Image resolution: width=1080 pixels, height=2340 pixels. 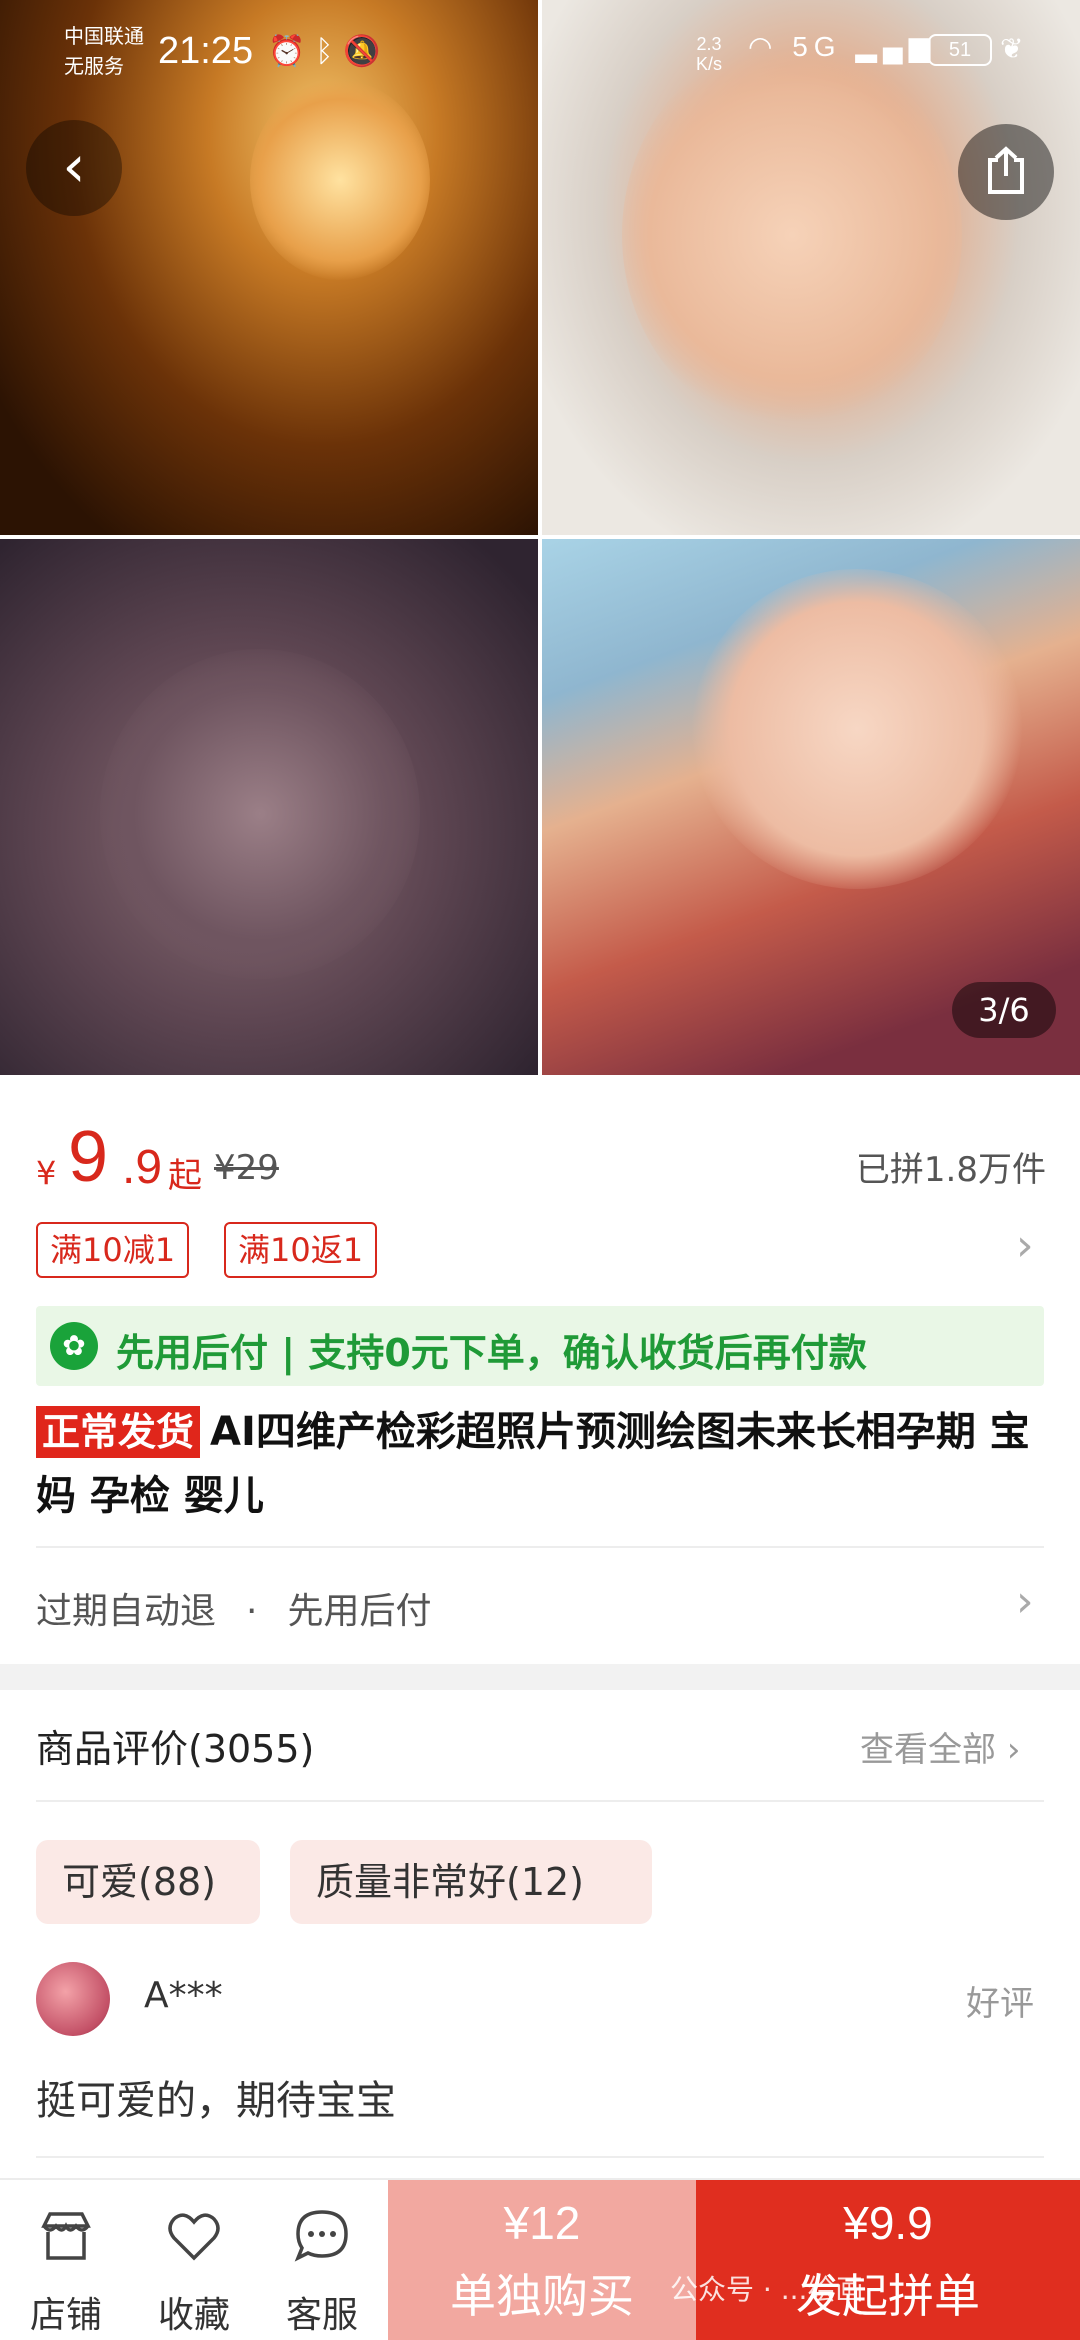 What do you see at coordinates (888, 2223) in the screenshot?
I see `group-buy-price: ¥9.9` at bounding box center [888, 2223].